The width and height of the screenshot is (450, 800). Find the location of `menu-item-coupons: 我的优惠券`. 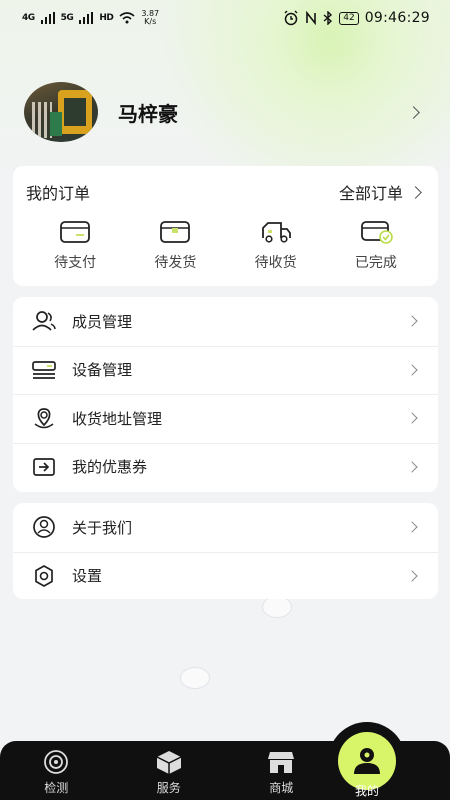

menu-item-coupons: 我的优惠券 is located at coordinates (225, 467).